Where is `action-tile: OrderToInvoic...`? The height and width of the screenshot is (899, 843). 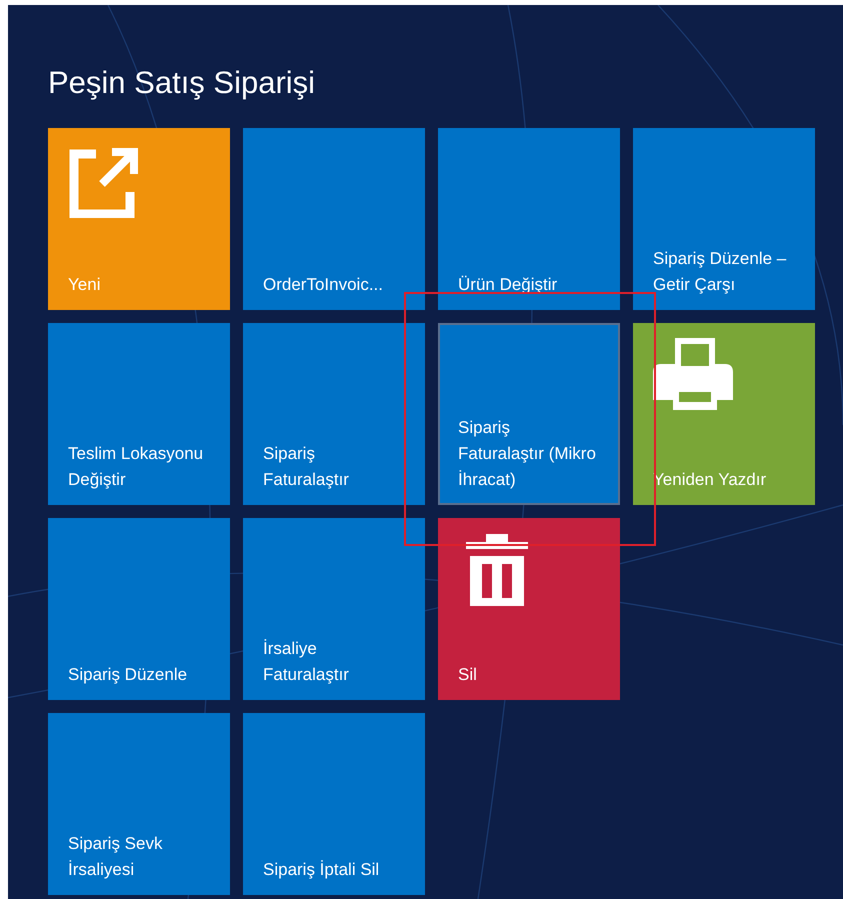 action-tile: OrderToInvoic... is located at coordinates (334, 219).